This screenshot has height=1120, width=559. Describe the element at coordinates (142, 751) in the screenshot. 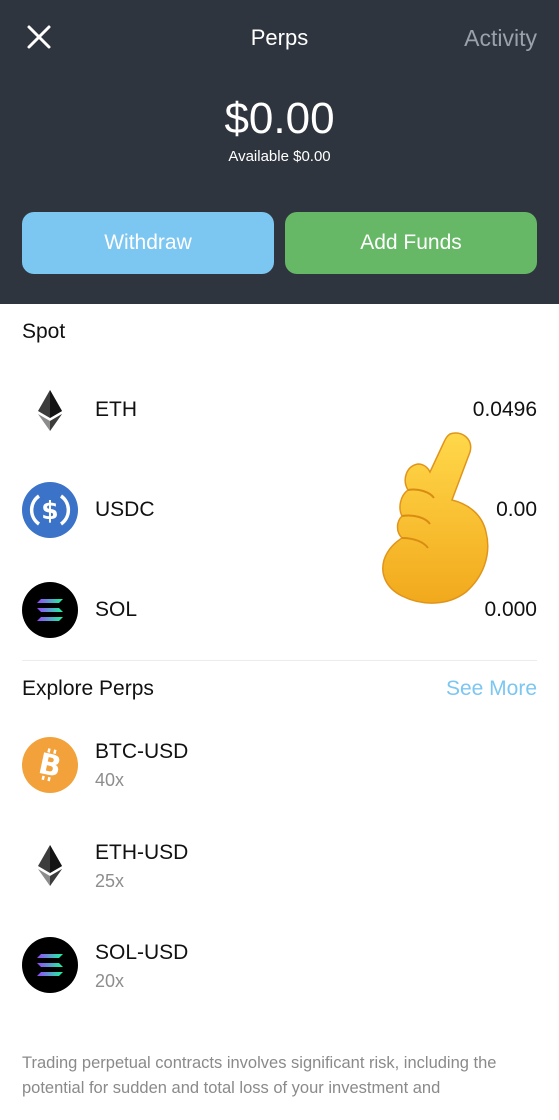

I see `perp-pair: BTC-USD` at that location.